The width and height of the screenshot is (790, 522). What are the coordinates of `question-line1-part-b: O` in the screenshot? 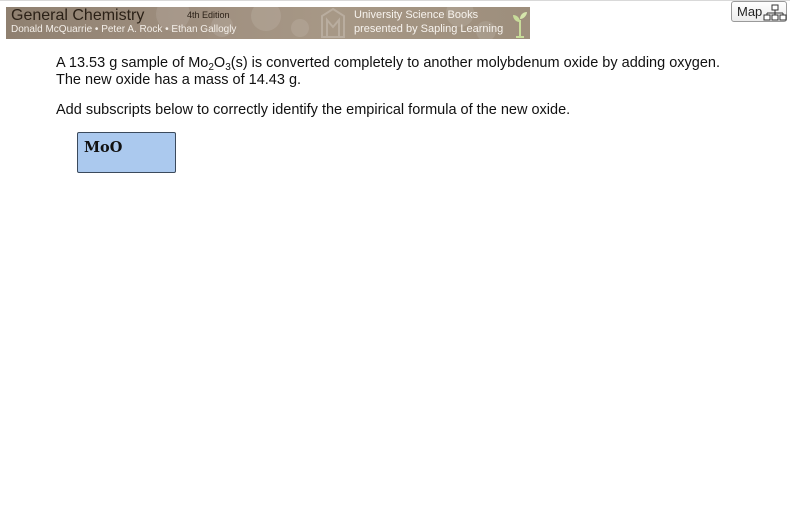 It's located at (219, 63).